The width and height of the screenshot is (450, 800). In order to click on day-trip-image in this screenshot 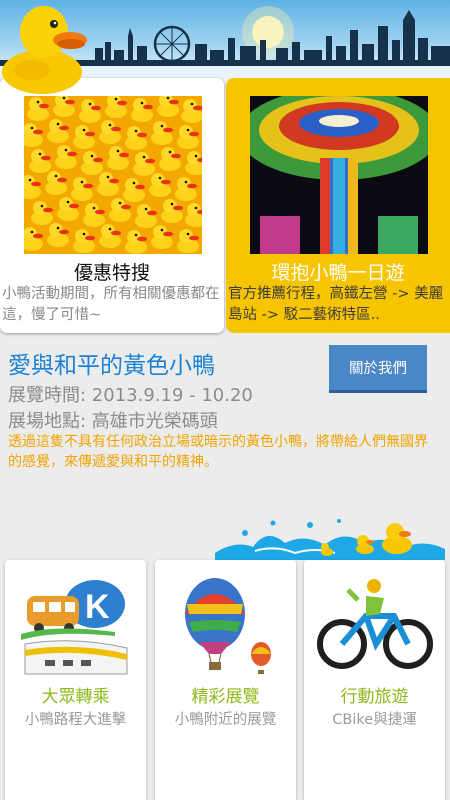, I will do `click(339, 175)`.